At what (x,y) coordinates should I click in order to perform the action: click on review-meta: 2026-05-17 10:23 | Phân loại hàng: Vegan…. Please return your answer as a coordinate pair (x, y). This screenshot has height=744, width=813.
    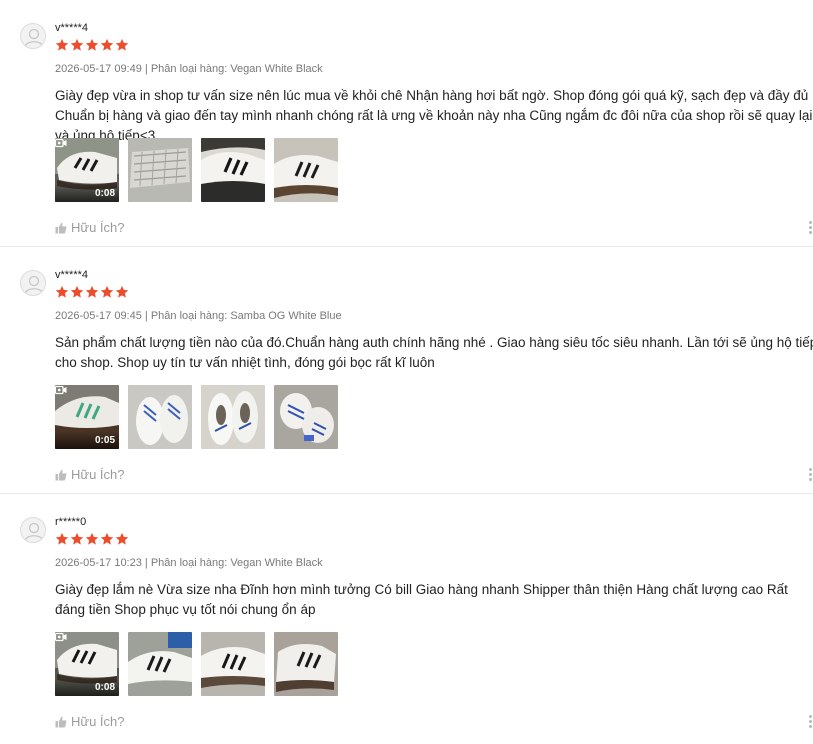
    Looking at the image, I should click on (189, 563).